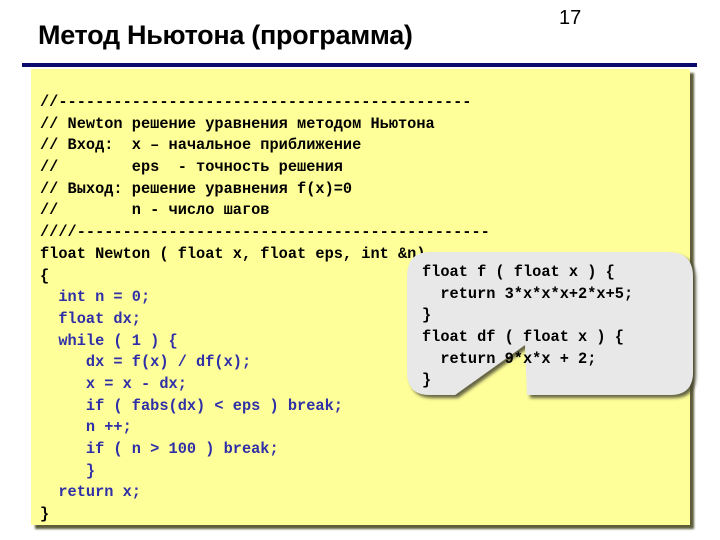 The width and height of the screenshot is (720, 540). What do you see at coordinates (86, 427) in the screenshot?
I see `code-line: n ++;` at bounding box center [86, 427].